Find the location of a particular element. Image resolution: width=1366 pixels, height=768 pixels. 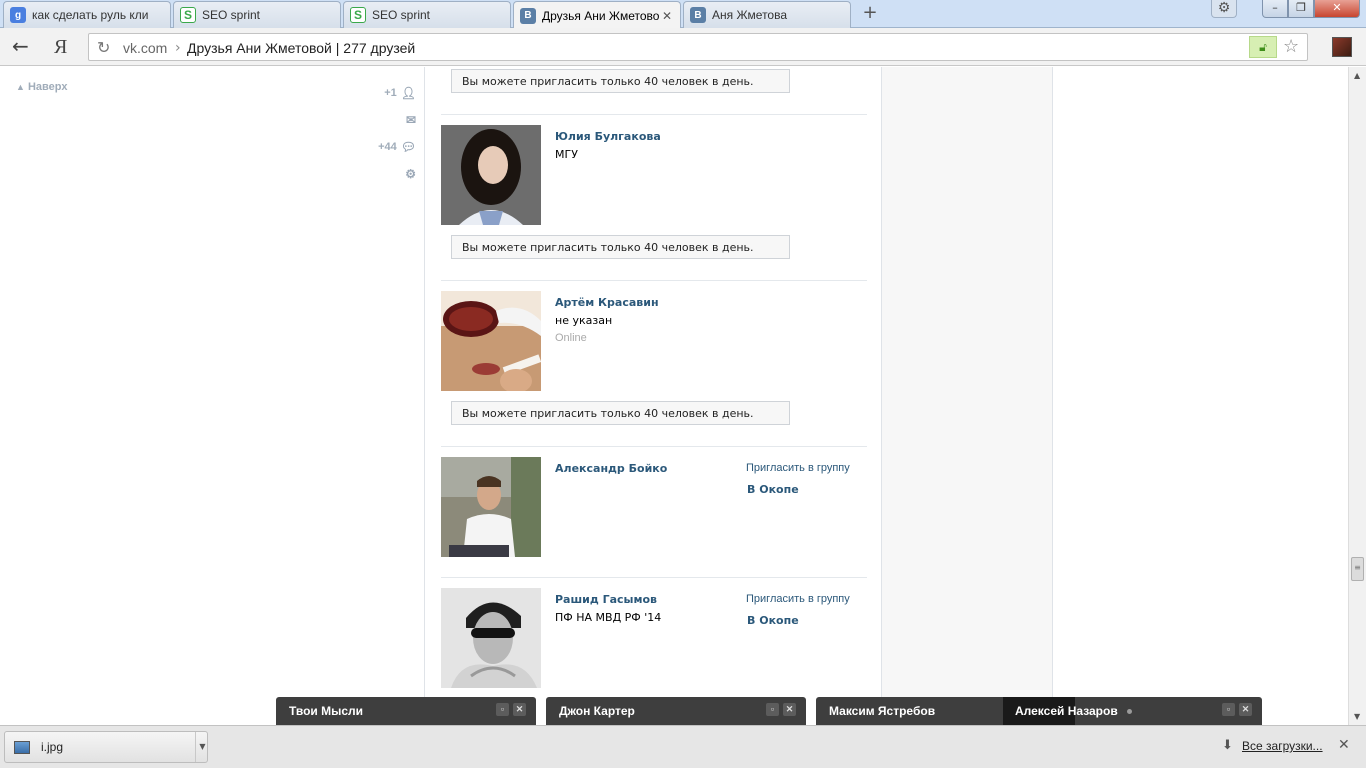

page-scrollbar: ▲ ≡ ▼ is located at coordinates (1357, 396).